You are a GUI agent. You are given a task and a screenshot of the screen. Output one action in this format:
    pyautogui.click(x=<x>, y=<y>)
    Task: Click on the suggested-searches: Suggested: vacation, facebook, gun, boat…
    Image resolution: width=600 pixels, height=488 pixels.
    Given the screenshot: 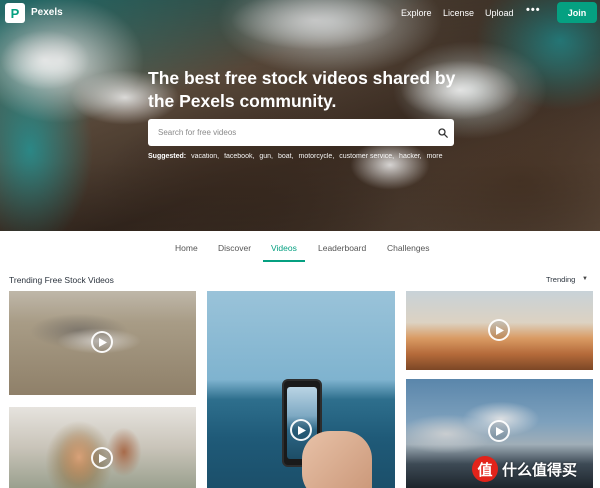 What is the action you would take?
    pyautogui.click(x=297, y=156)
    